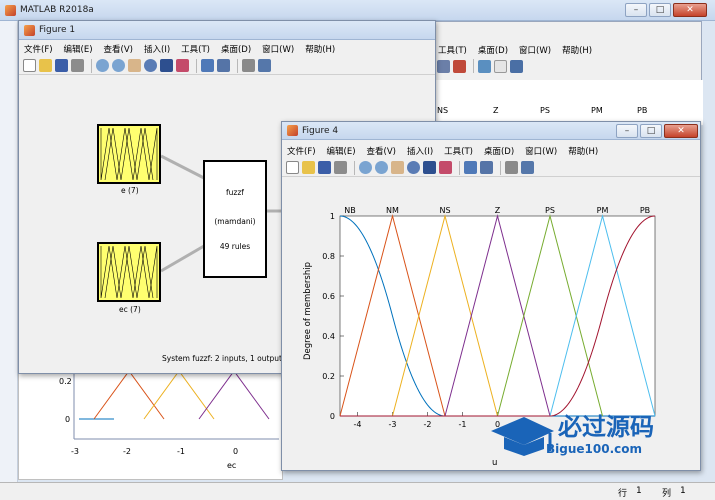 The height and width of the screenshot is (500, 715). Describe the element at coordinates (683, 491) in the screenshot. I see `col-value: 1` at that location.